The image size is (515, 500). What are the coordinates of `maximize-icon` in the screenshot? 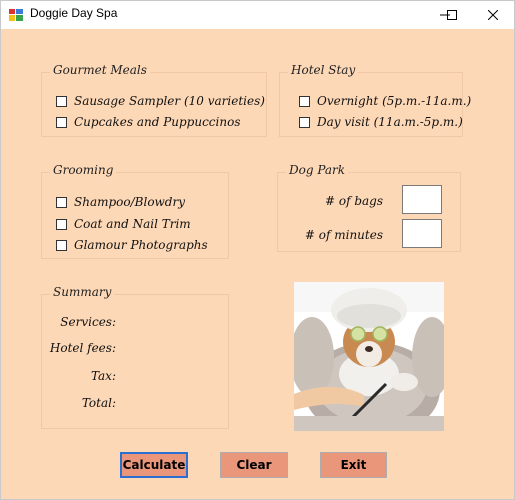 It's located at (452, 15).